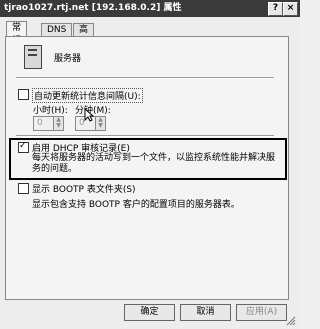  What do you see at coordinates (93, 8) in the screenshot?
I see `window-title: tjrao1027.rtj.net [192.168.0.2] 属性` at bounding box center [93, 8].